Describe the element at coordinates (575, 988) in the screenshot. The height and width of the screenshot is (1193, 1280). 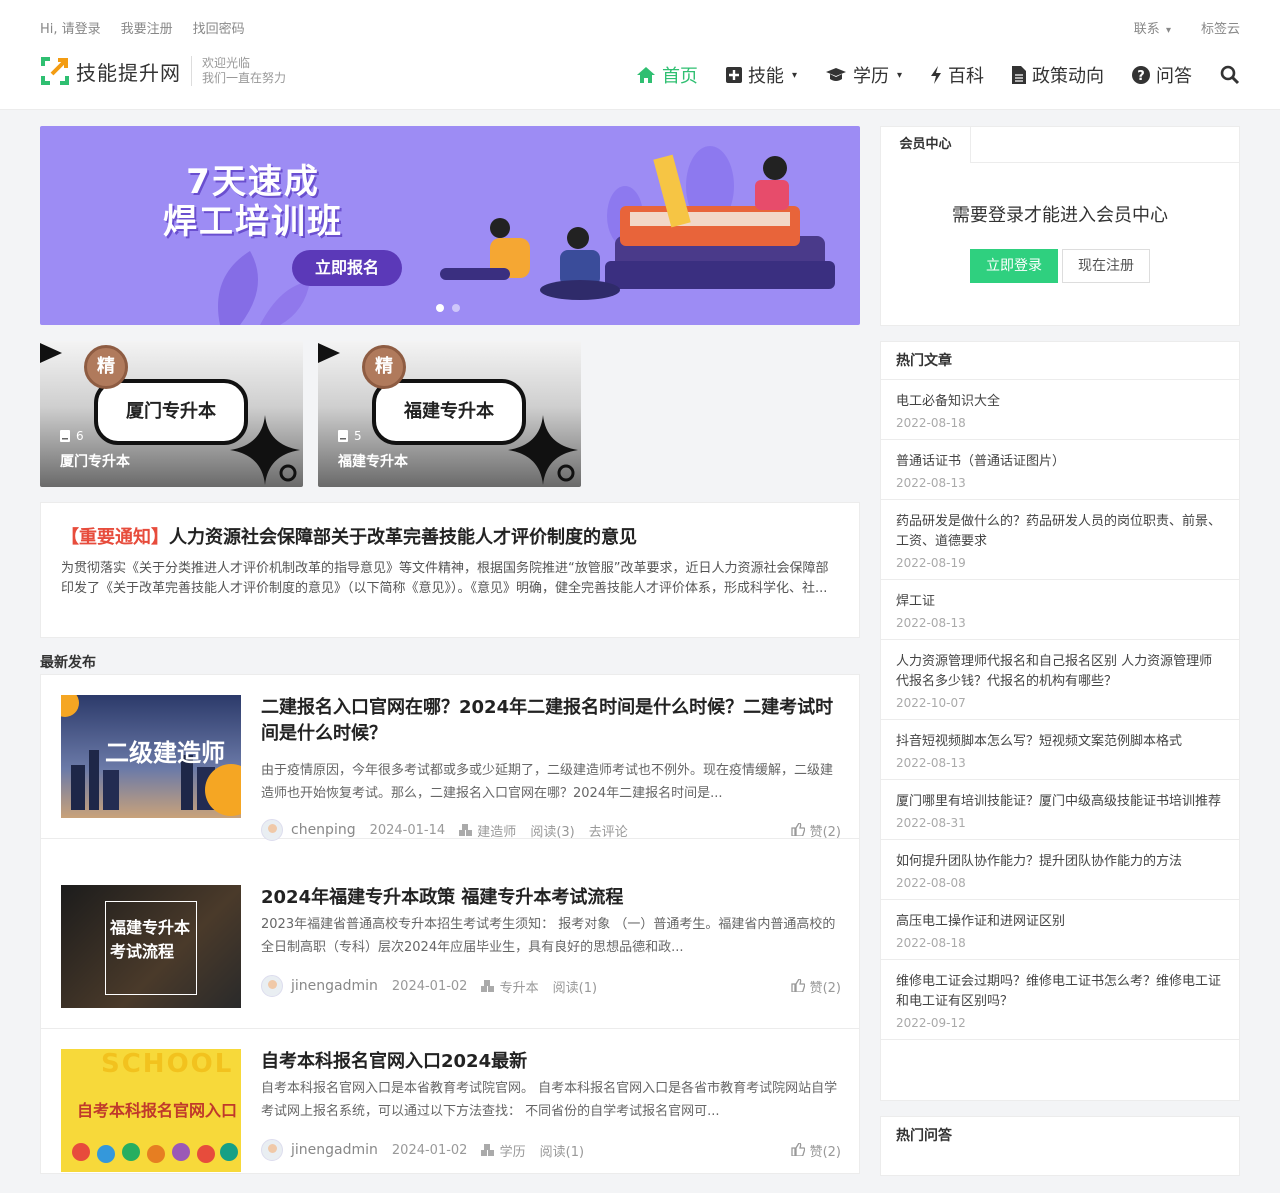
I see `post-reads: 阅读(1)` at that location.